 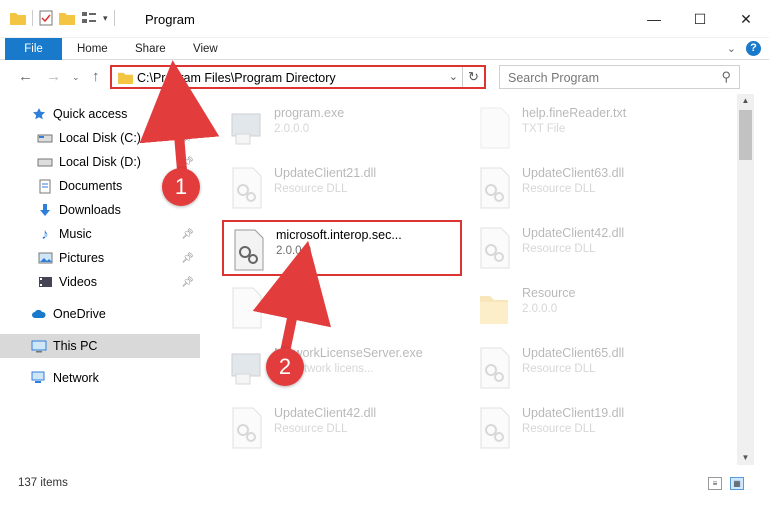 What do you see at coordinates (100, 378) in the screenshot?
I see `sidebar-item-network: Network` at bounding box center [100, 378].